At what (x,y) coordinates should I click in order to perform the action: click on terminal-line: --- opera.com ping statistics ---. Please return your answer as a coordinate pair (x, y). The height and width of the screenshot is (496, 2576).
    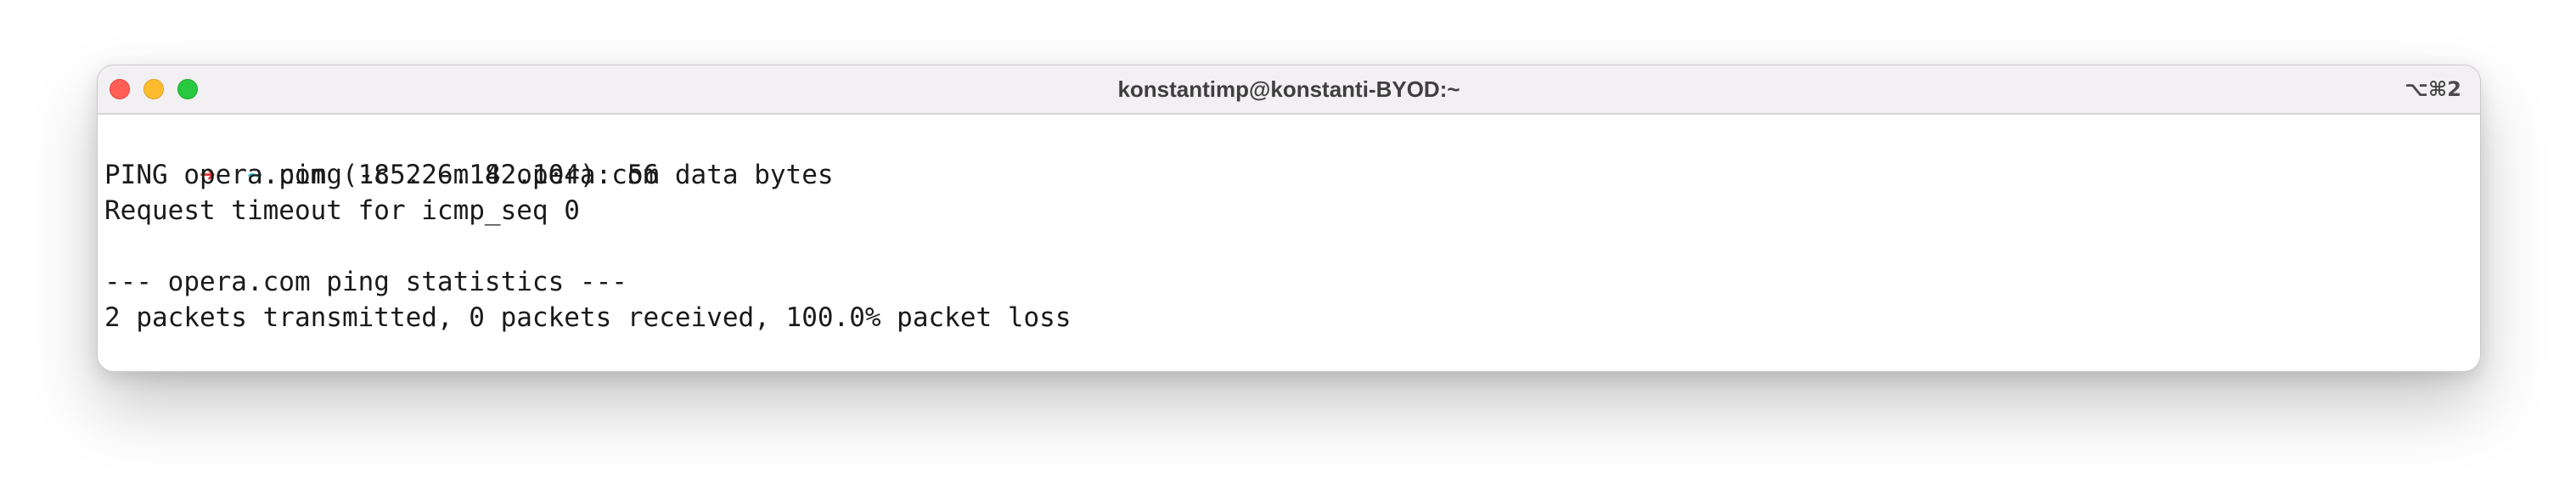
    Looking at the image, I should click on (365, 282).